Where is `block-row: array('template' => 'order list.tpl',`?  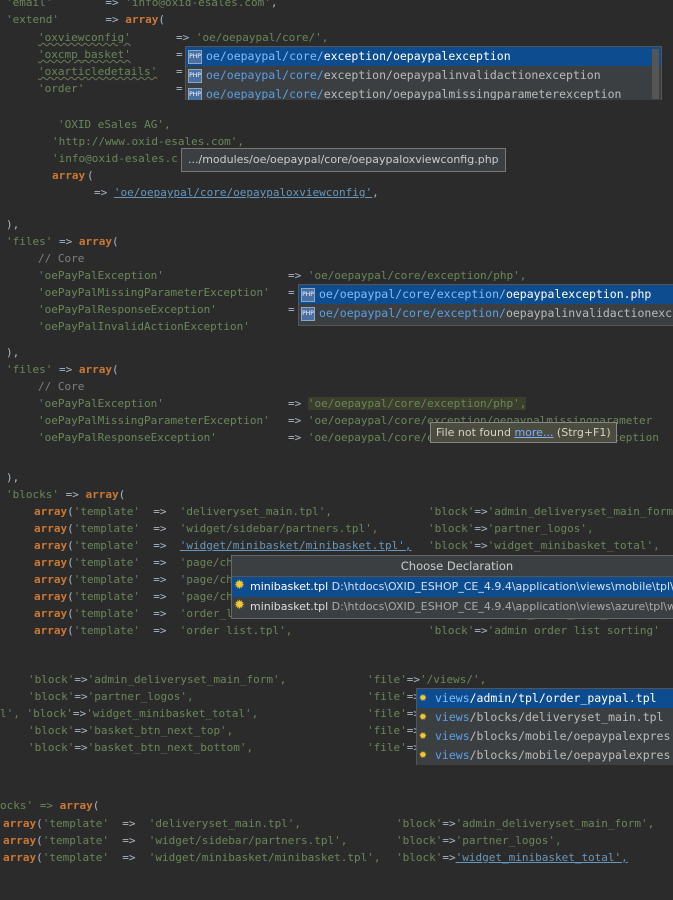
block-row: array('template' => 'order list.tpl', is located at coordinates (163, 630).